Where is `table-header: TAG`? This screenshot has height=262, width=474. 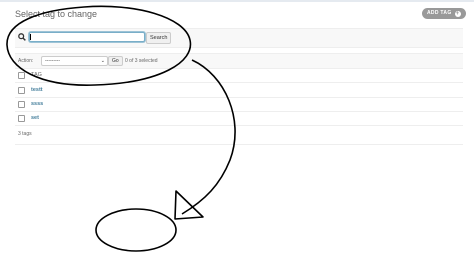
table-header: TAG is located at coordinates (239, 76).